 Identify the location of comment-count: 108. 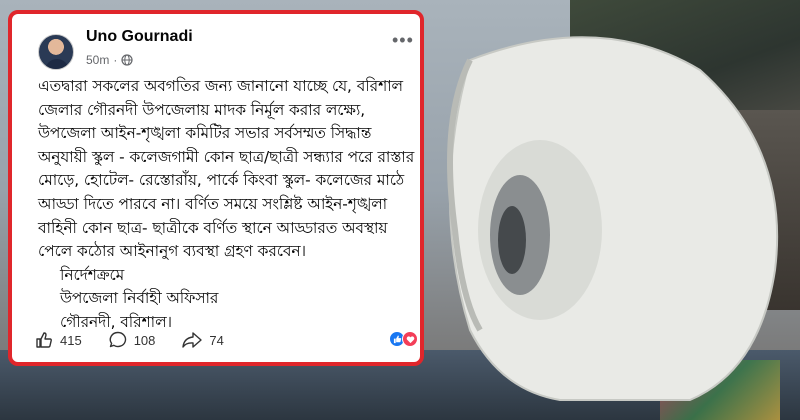
(144, 340).